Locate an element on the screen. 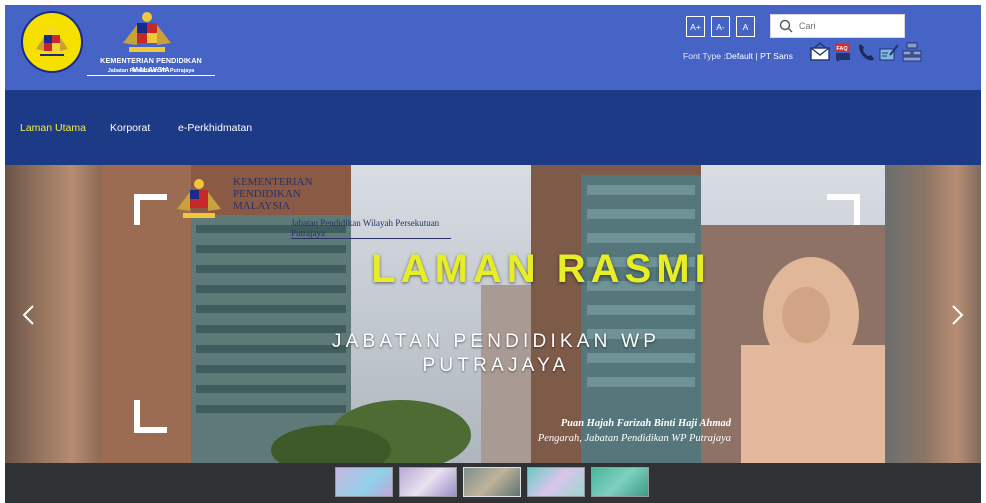  faq-icon: FAQ is located at coordinates (843, 52).